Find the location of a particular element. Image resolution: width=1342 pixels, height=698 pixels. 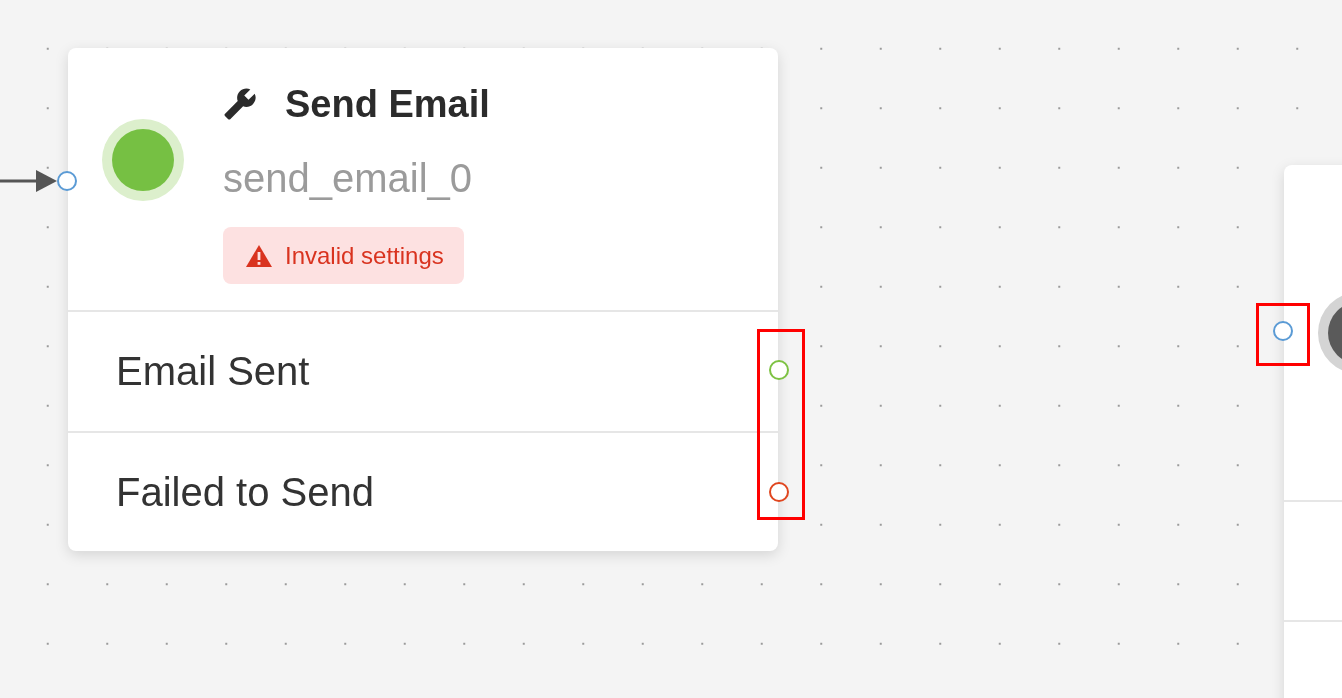

wrench-icon is located at coordinates (240, 104).